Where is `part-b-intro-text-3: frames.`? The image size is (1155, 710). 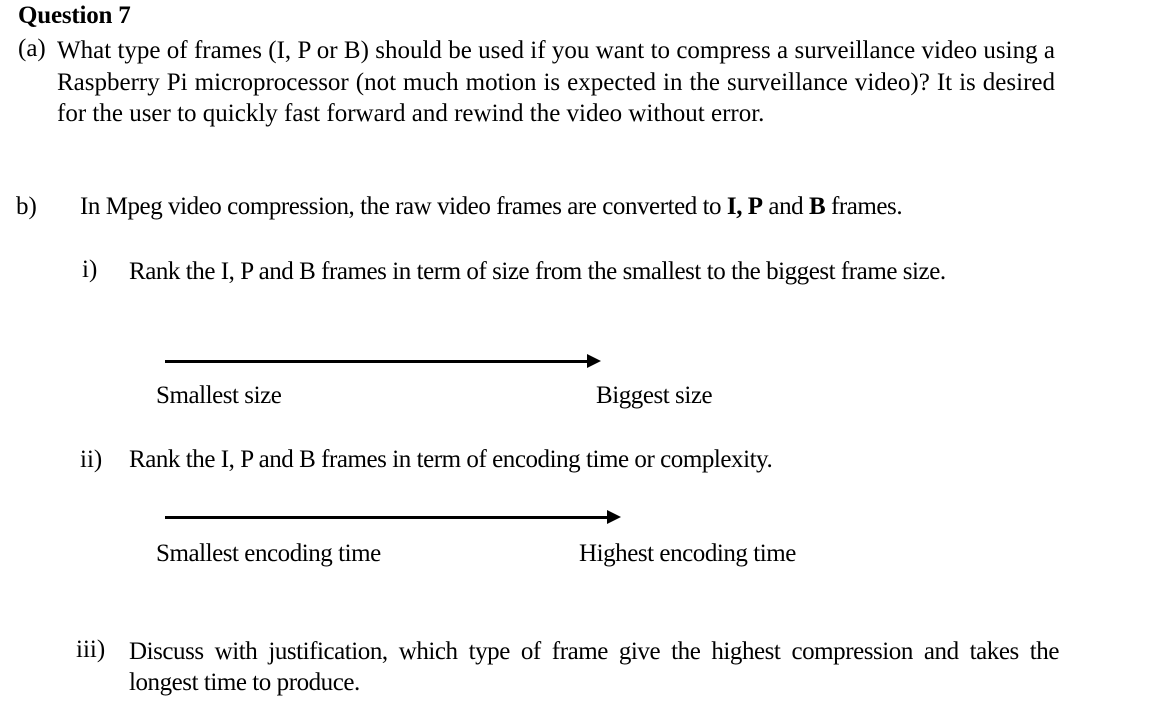 part-b-intro-text-3: frames. is located at coordinates (864, 206).